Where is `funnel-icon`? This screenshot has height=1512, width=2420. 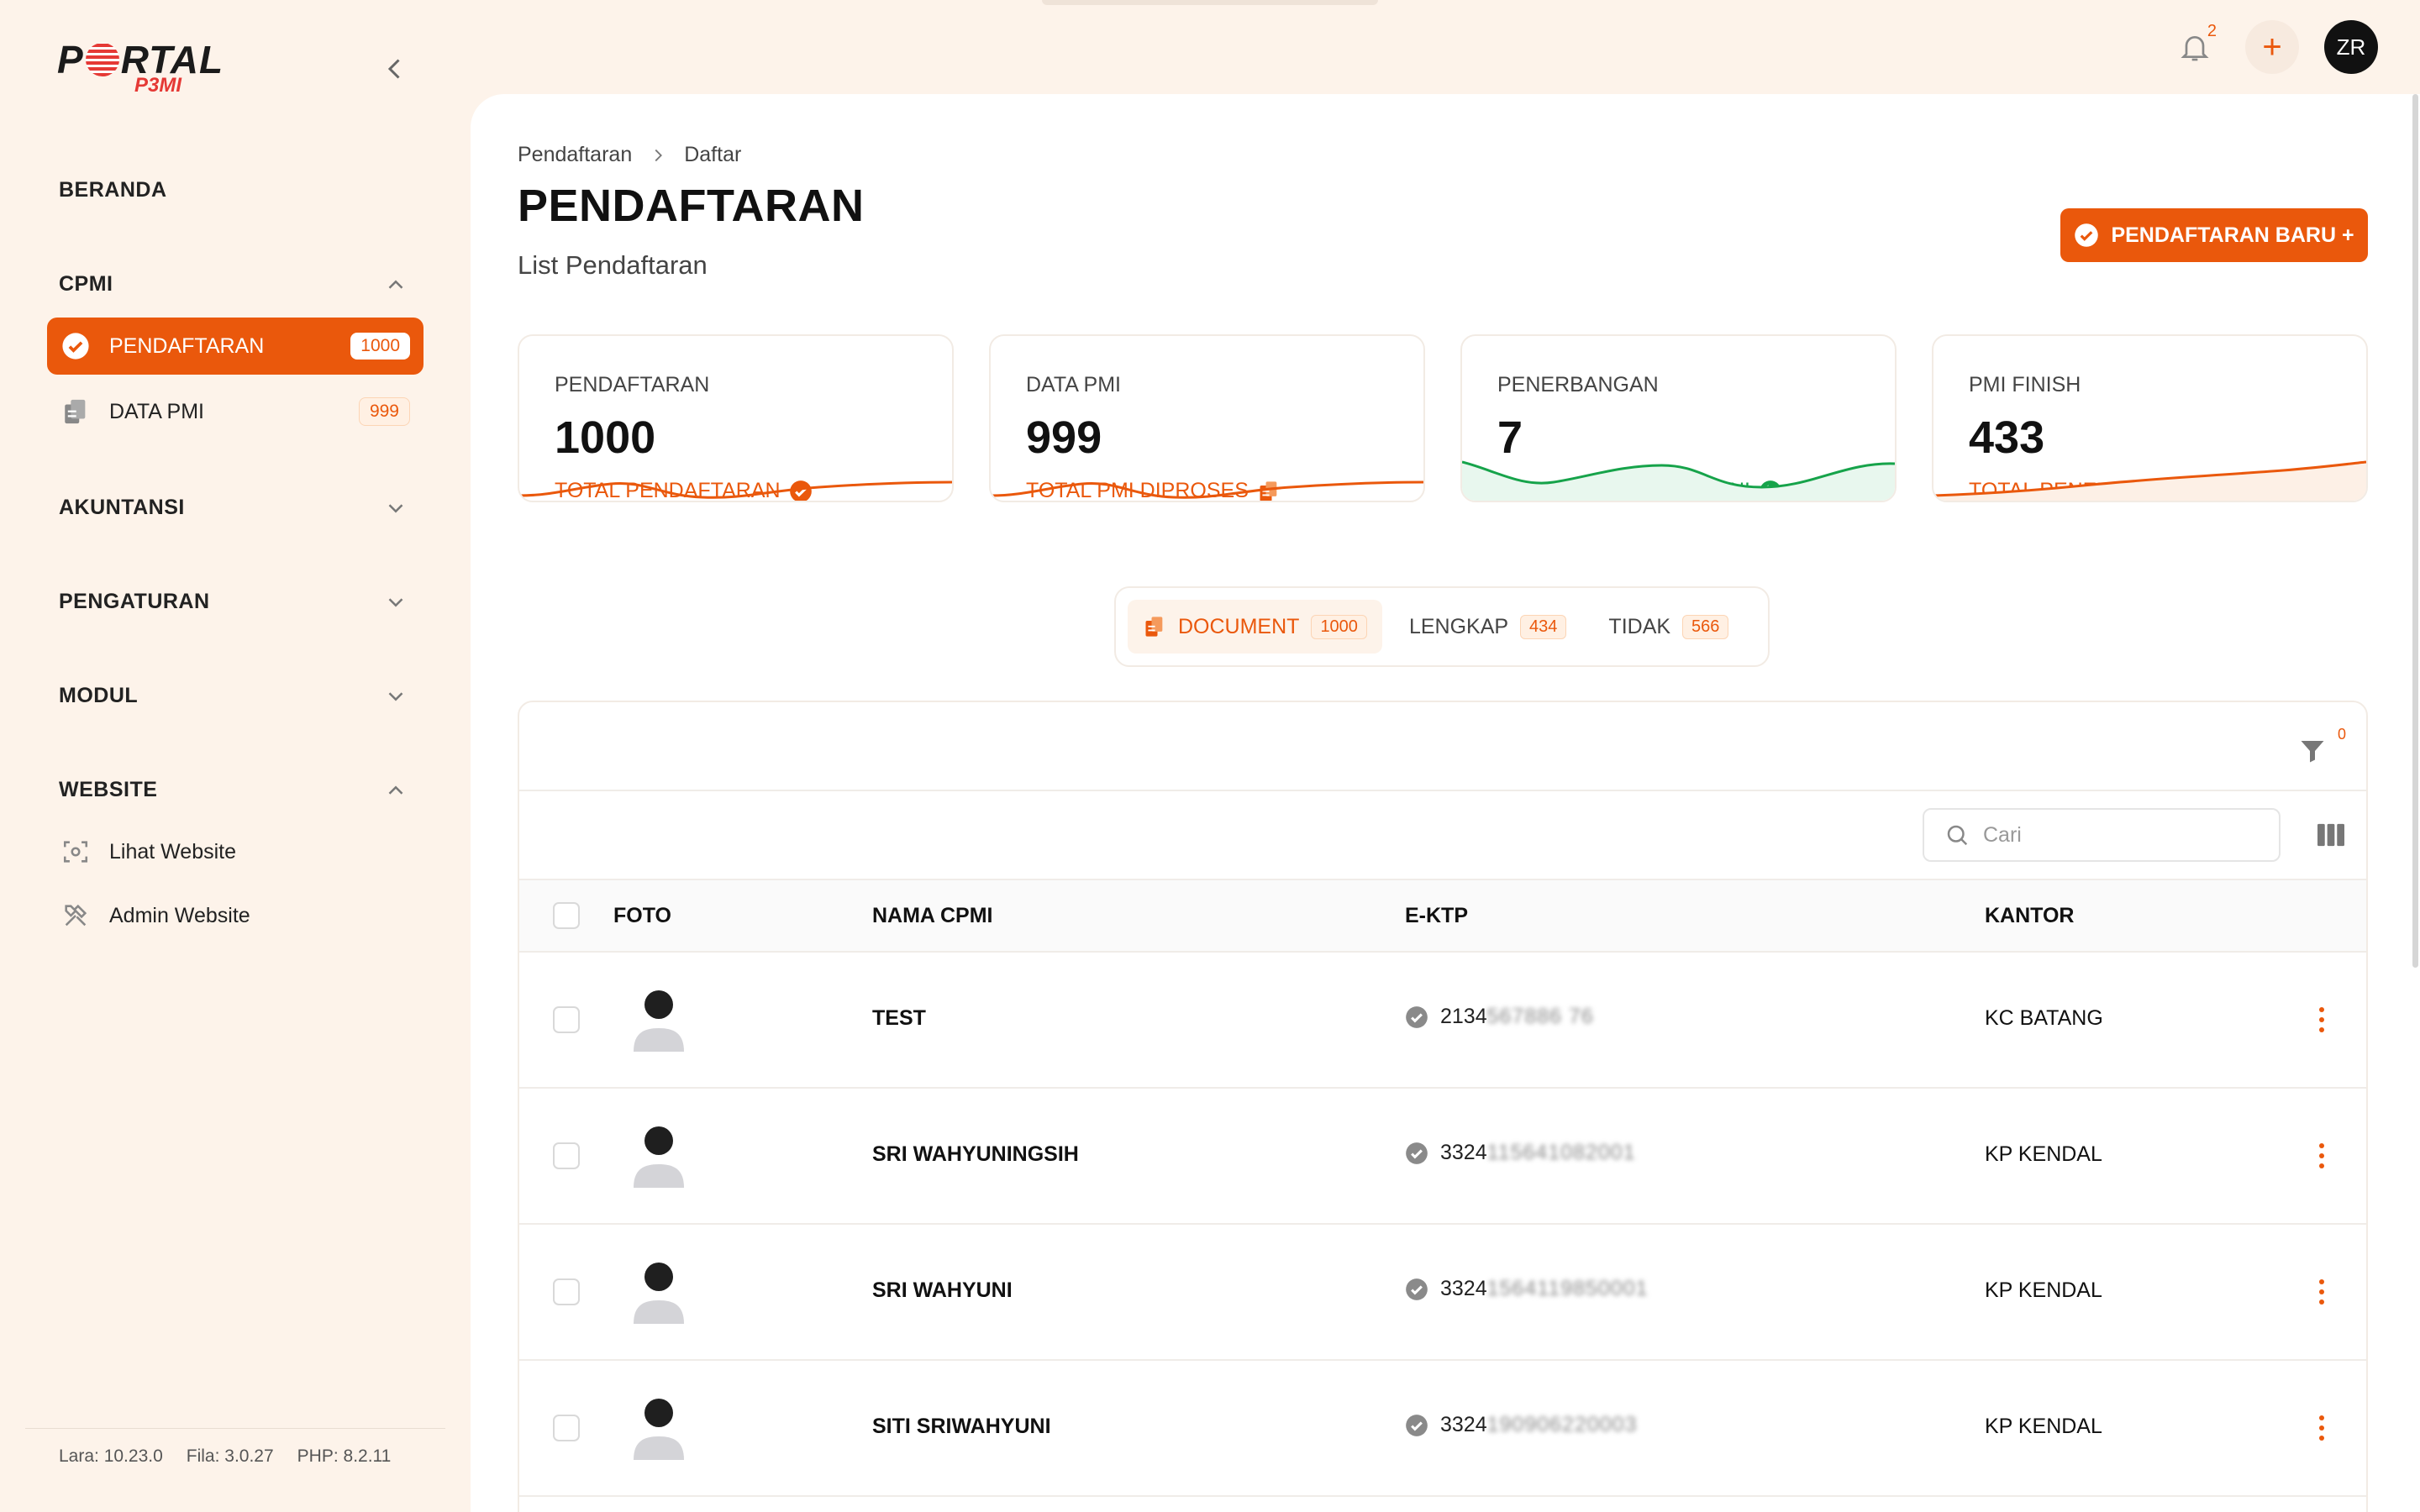 funnel-icon is located at coordinates (2312, 752).